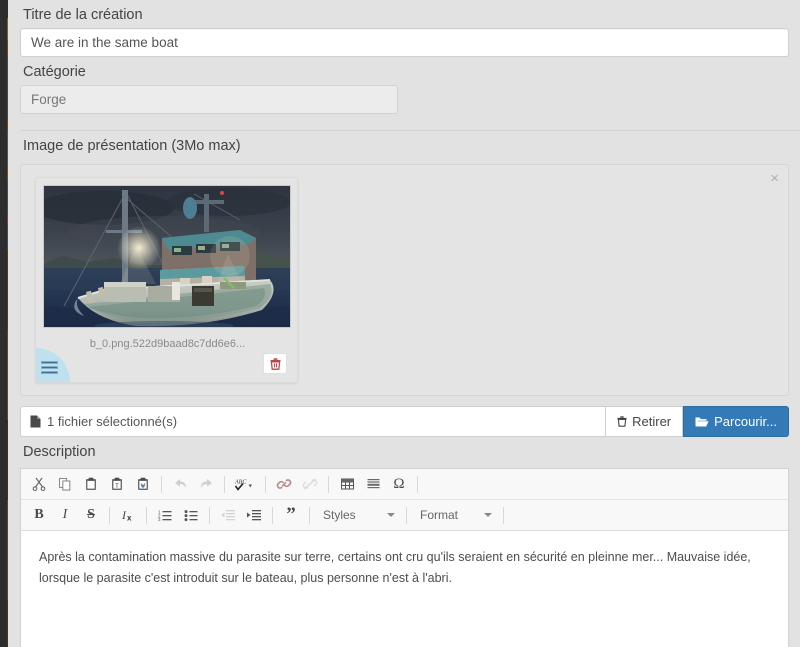 This screenshot has width=800, height=647. What do you see at coordinates (206, 484) in the screenshot?
I see `redo-icon` at bounding box center [206, 484].